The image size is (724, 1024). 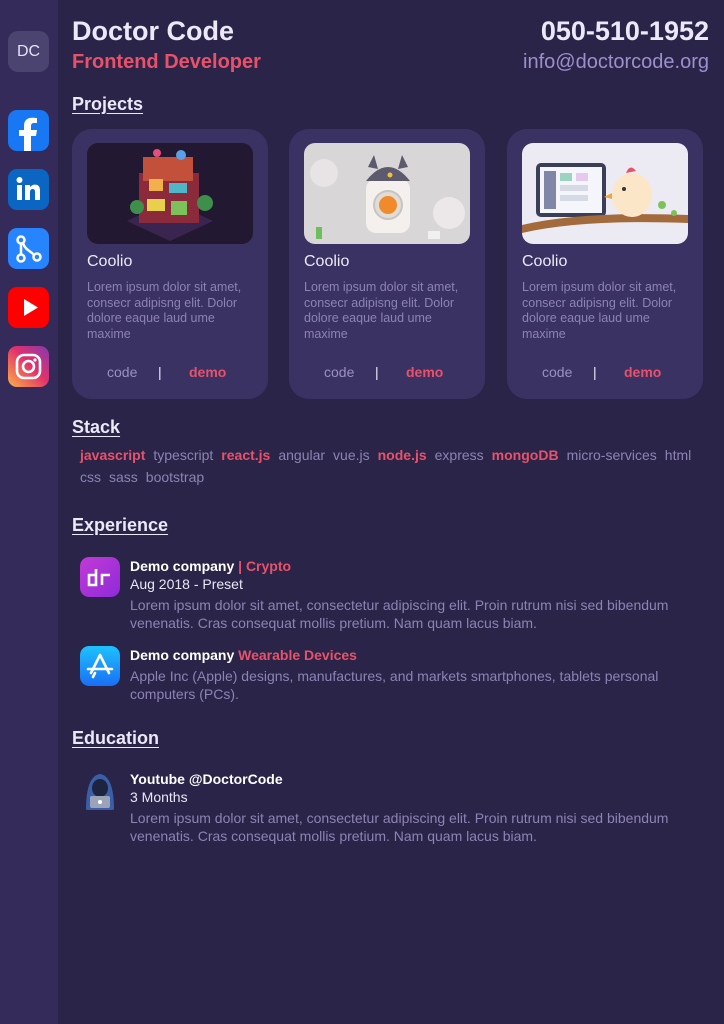 What do you see at coordinates (459, 455) in the screenshot?
I see `stack-tag: express` at bounding box center [459, 455].